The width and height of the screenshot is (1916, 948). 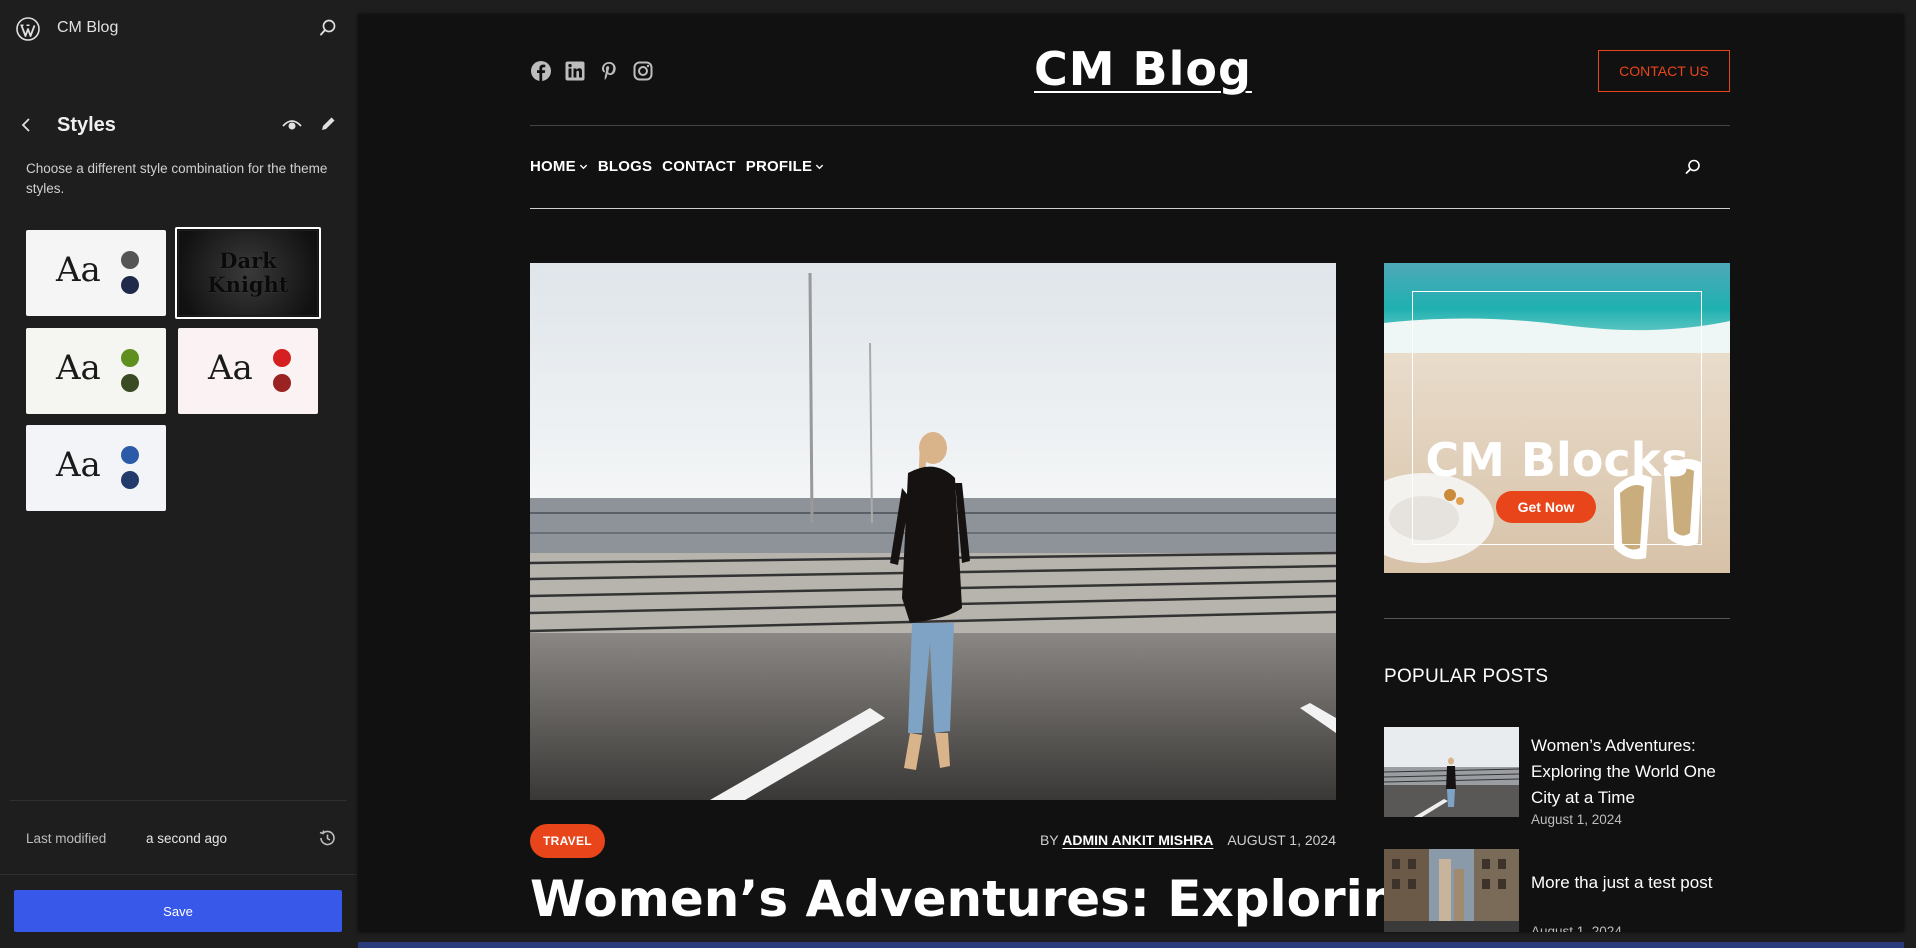 What do you see at coordinates (1137, 840) in the screenshot?
I see `author-link: ADMIN ANKIT MISHRA` at bounding box center [1137, 840].